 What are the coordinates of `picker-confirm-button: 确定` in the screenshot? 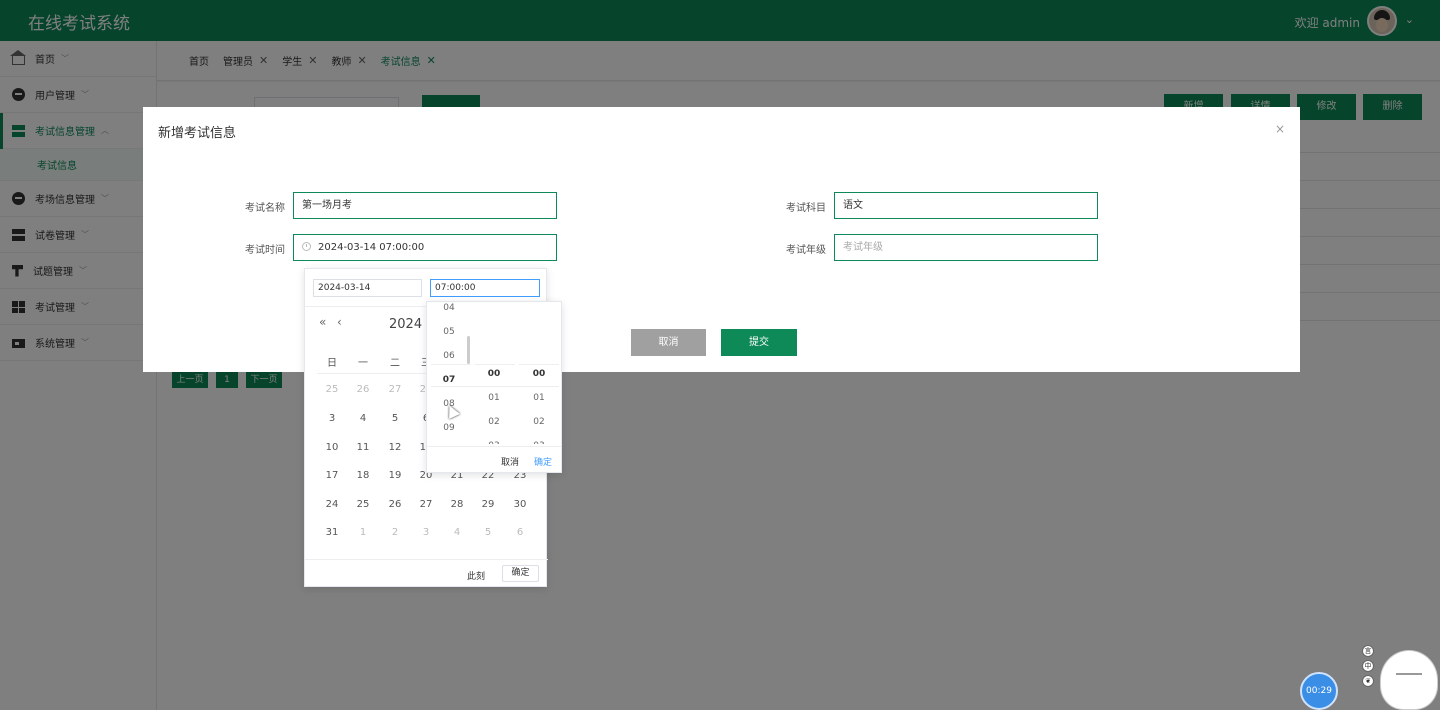 It's located at (520, 573).